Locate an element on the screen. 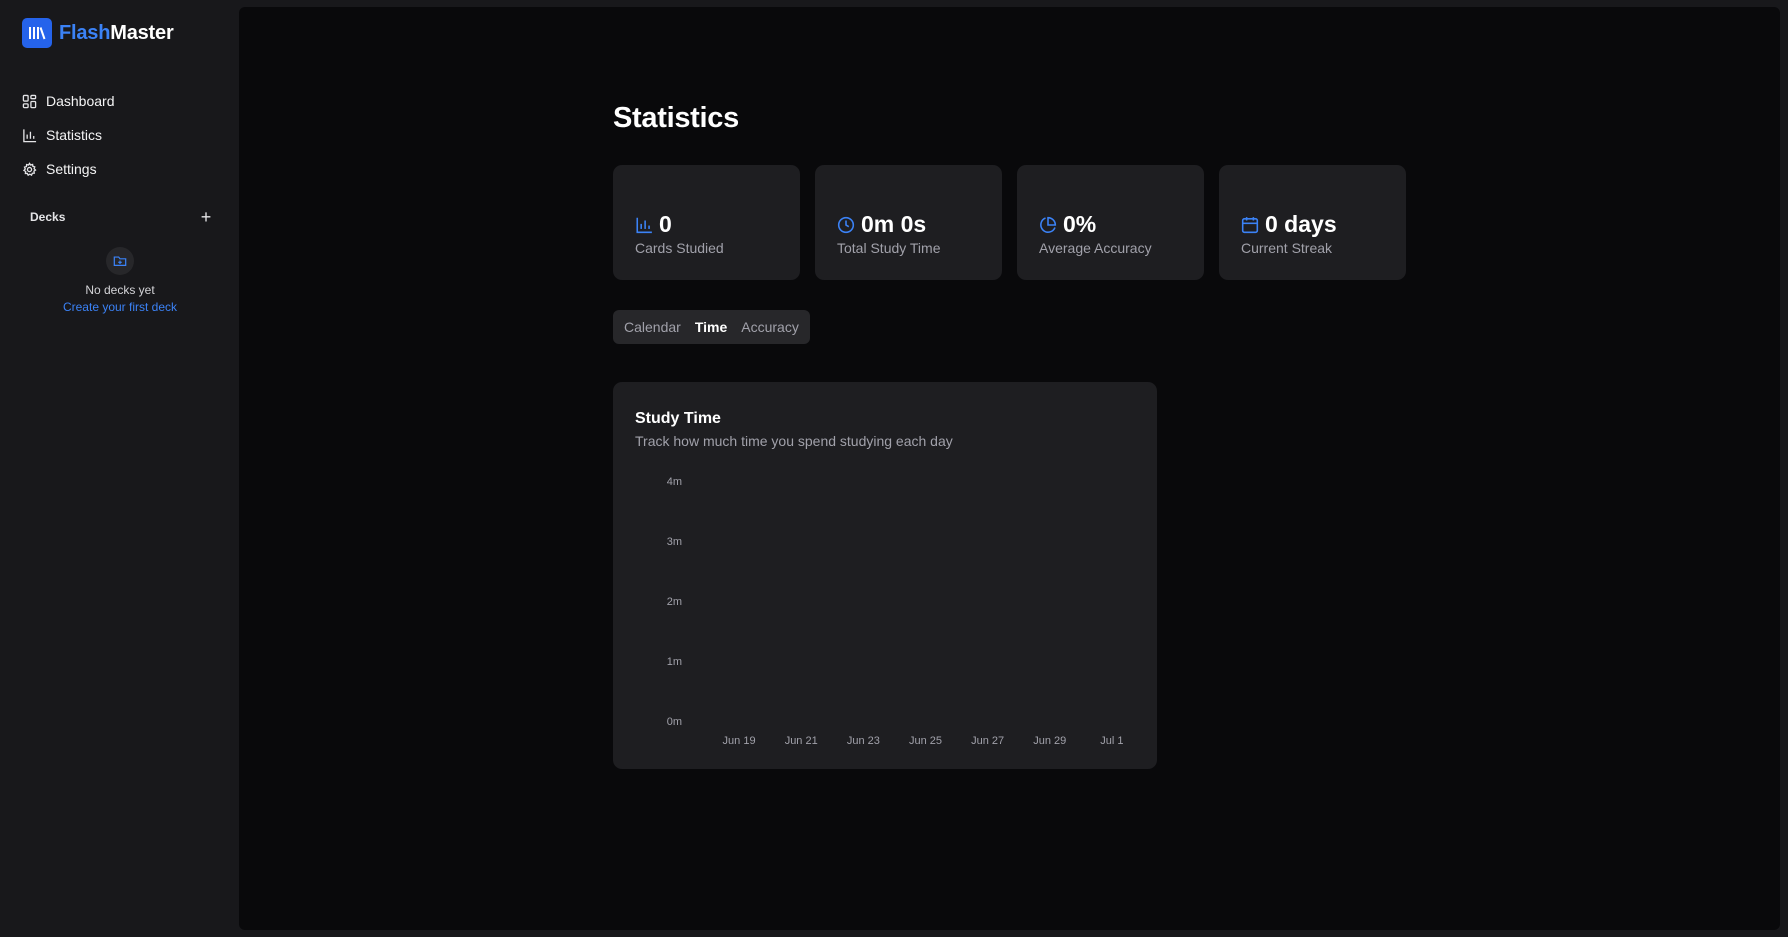  stat-value: 0% is located at coordinates (1080, 224).